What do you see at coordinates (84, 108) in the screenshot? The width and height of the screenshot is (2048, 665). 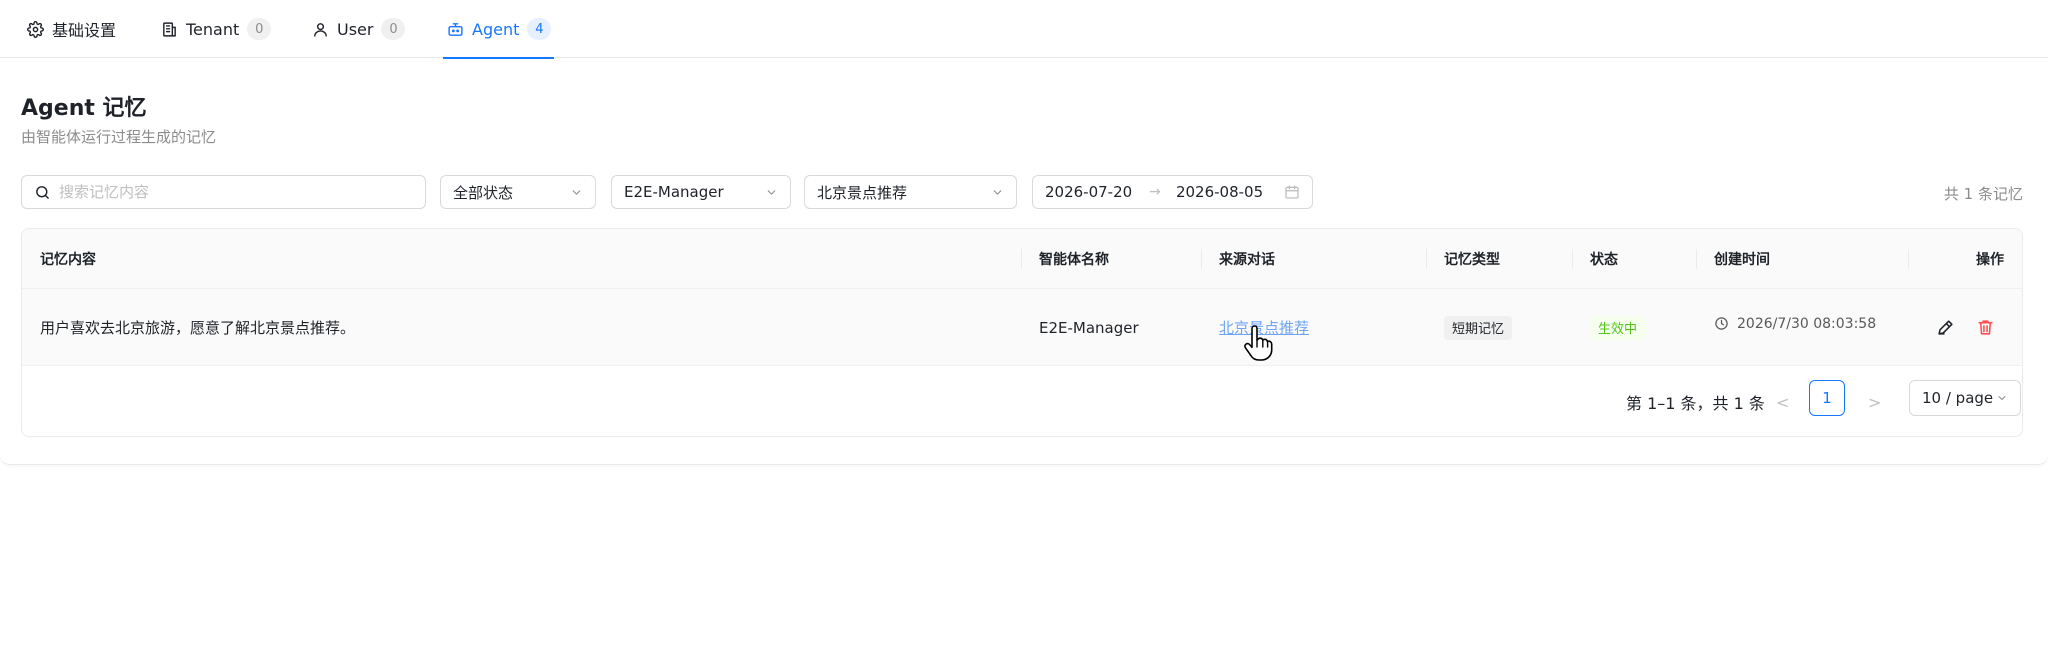 I see `page-title: Agent 记忆` at bounding box center [84, 108].